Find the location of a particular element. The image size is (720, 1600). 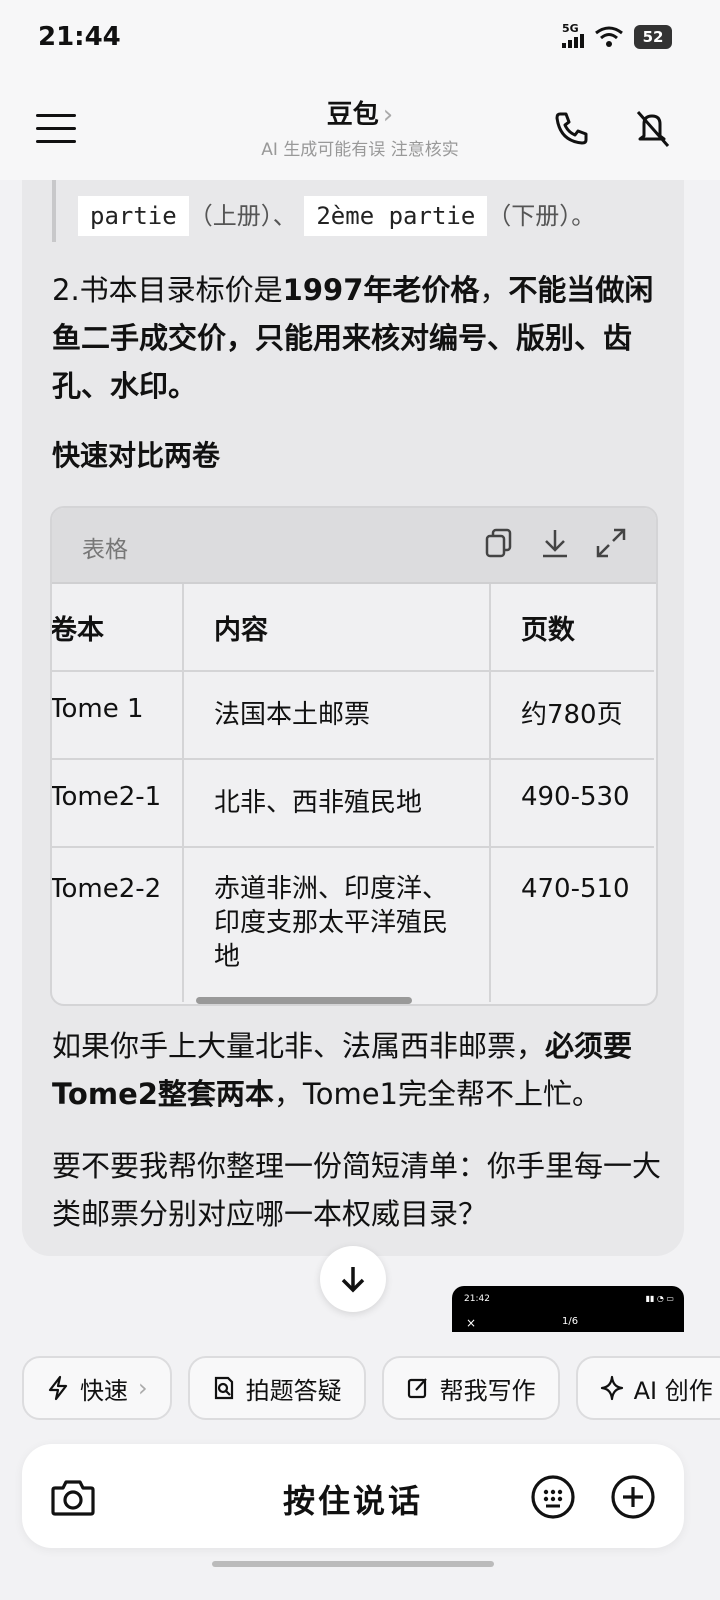

table-header-row: 卷本 内容 页数 is located at coordinates (353, 628).